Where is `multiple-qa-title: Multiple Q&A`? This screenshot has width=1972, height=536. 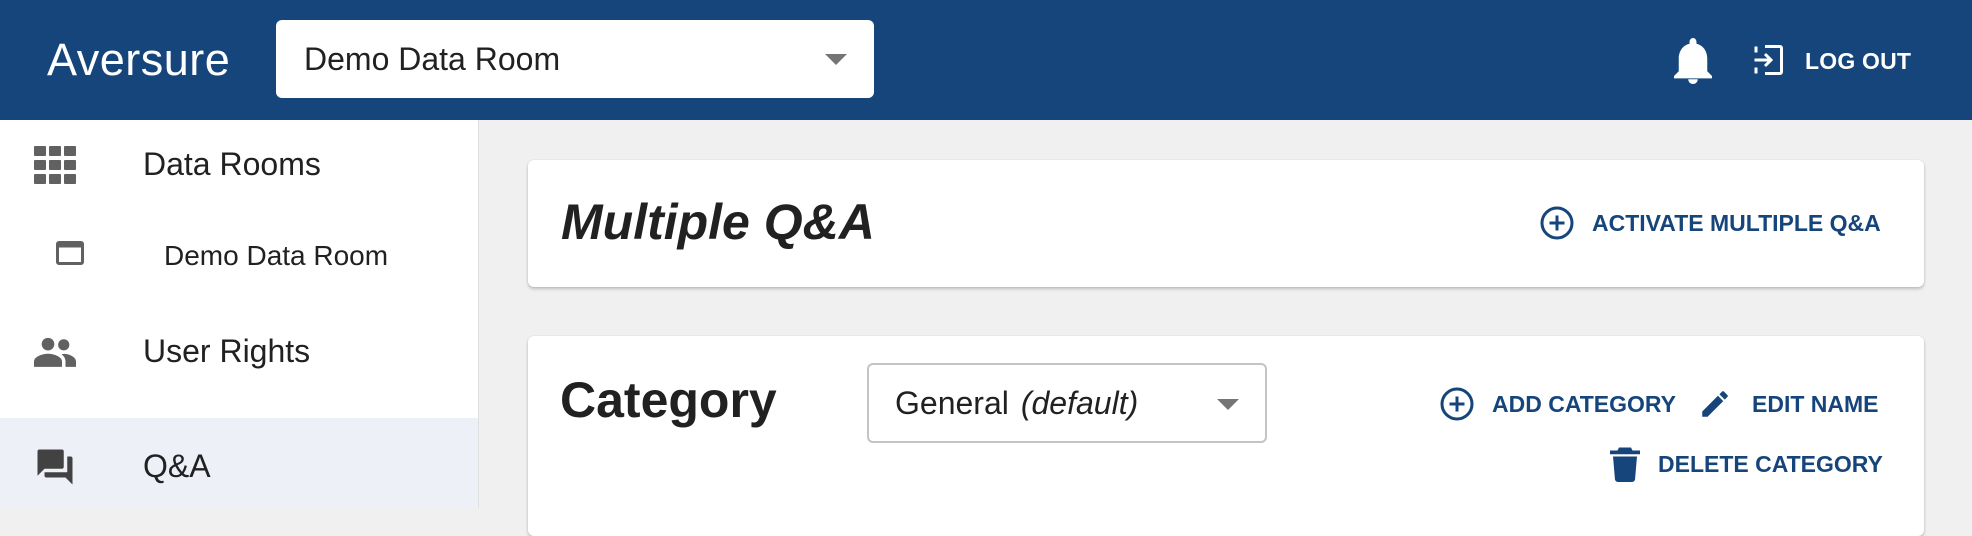 multiple-qa-title: Multiple Q&A is located at coordinates (718, 222).